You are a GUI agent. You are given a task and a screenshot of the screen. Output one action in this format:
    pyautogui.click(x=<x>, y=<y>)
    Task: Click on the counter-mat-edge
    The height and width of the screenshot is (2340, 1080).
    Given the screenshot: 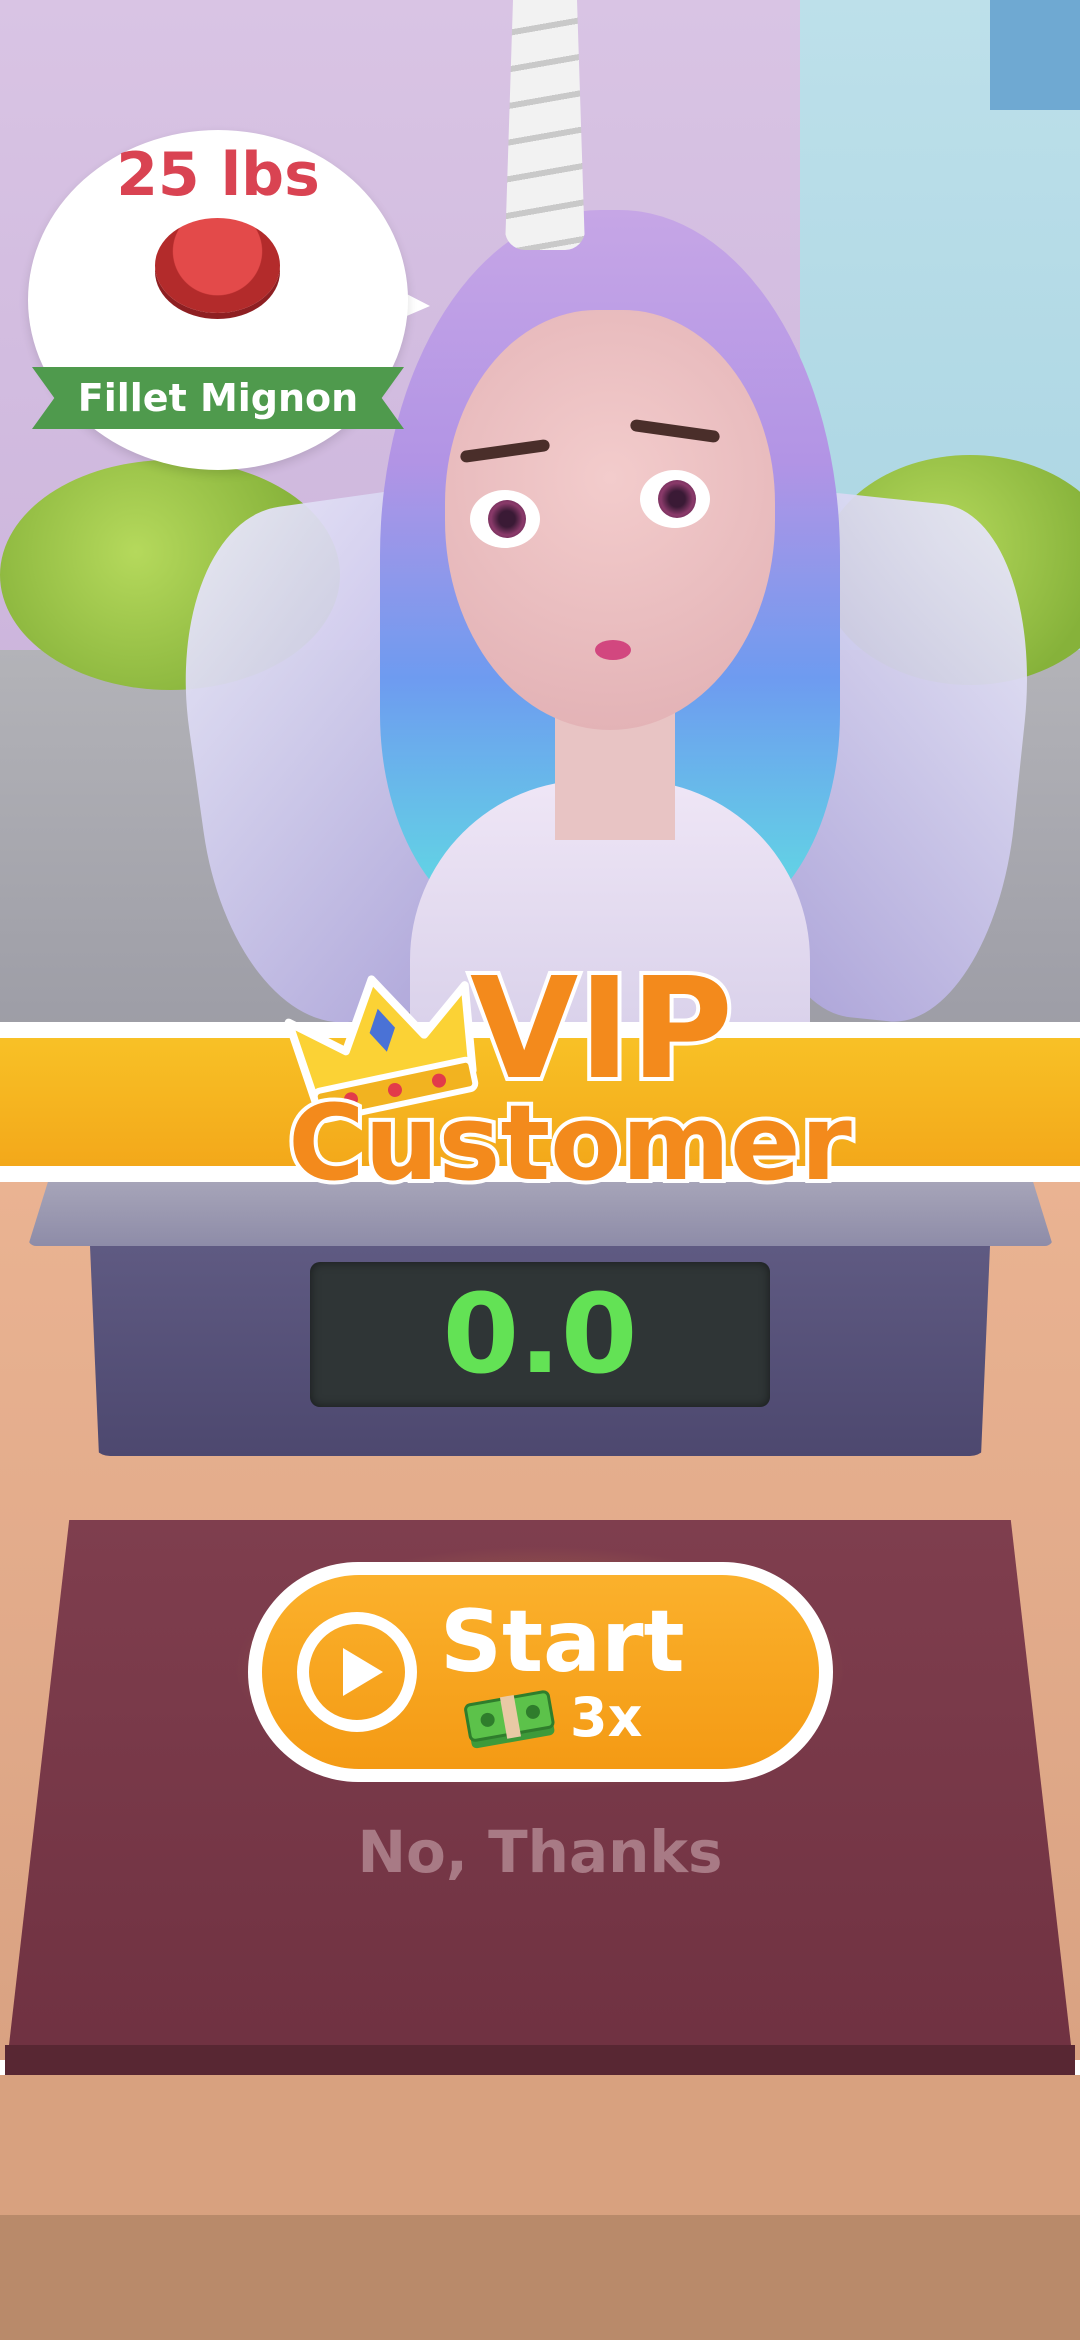 What is the action you would take?
    pyautogui.click(x=540, y=2060)
    